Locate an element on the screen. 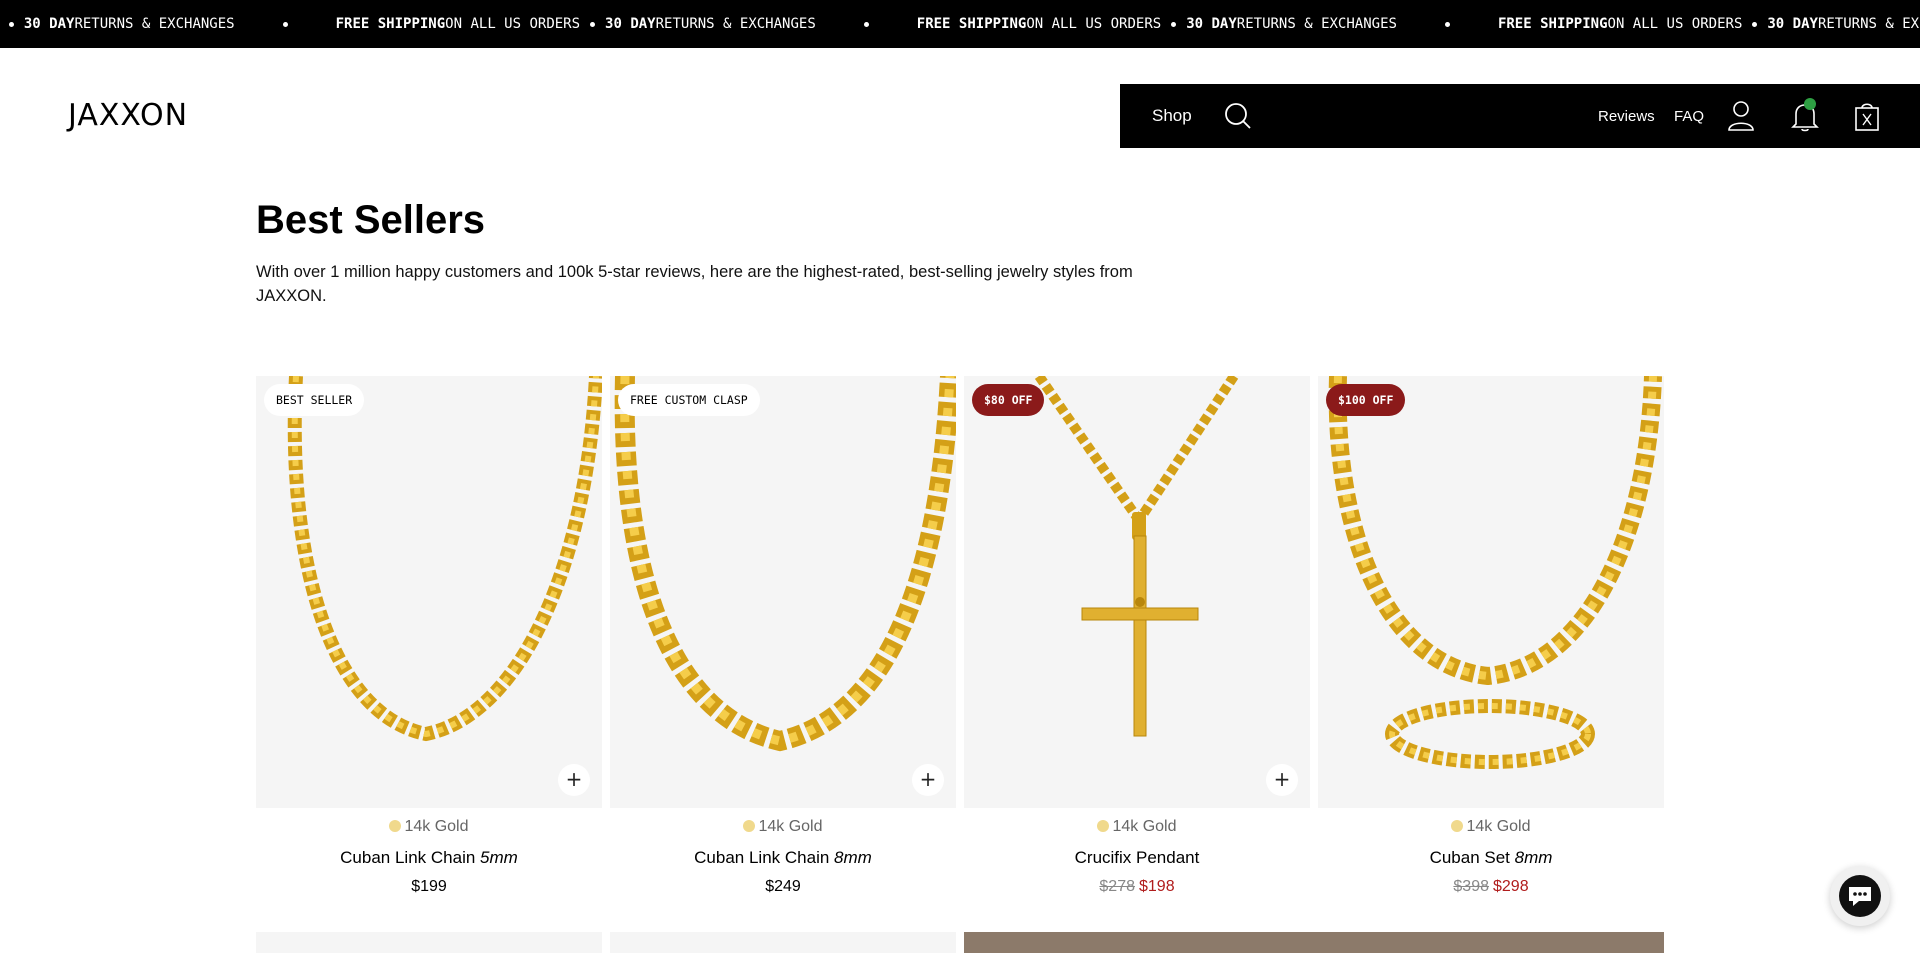 This screenshot has width=1920, height=953. product-price: $249 is located at coordinates (783, 886).